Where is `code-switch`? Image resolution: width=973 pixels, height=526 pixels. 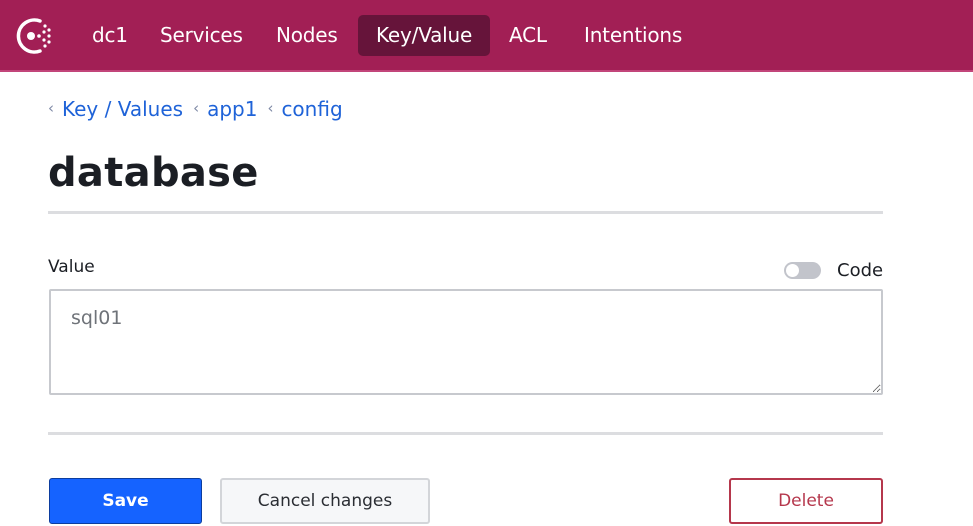
code-switch is located at coordinates (802, 270).